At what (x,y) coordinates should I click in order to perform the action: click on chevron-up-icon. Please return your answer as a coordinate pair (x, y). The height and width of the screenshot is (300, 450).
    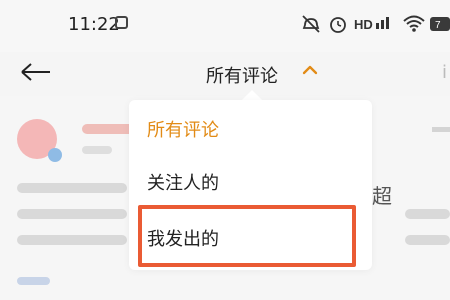
    Looking at the image, I should click on (310, 70).